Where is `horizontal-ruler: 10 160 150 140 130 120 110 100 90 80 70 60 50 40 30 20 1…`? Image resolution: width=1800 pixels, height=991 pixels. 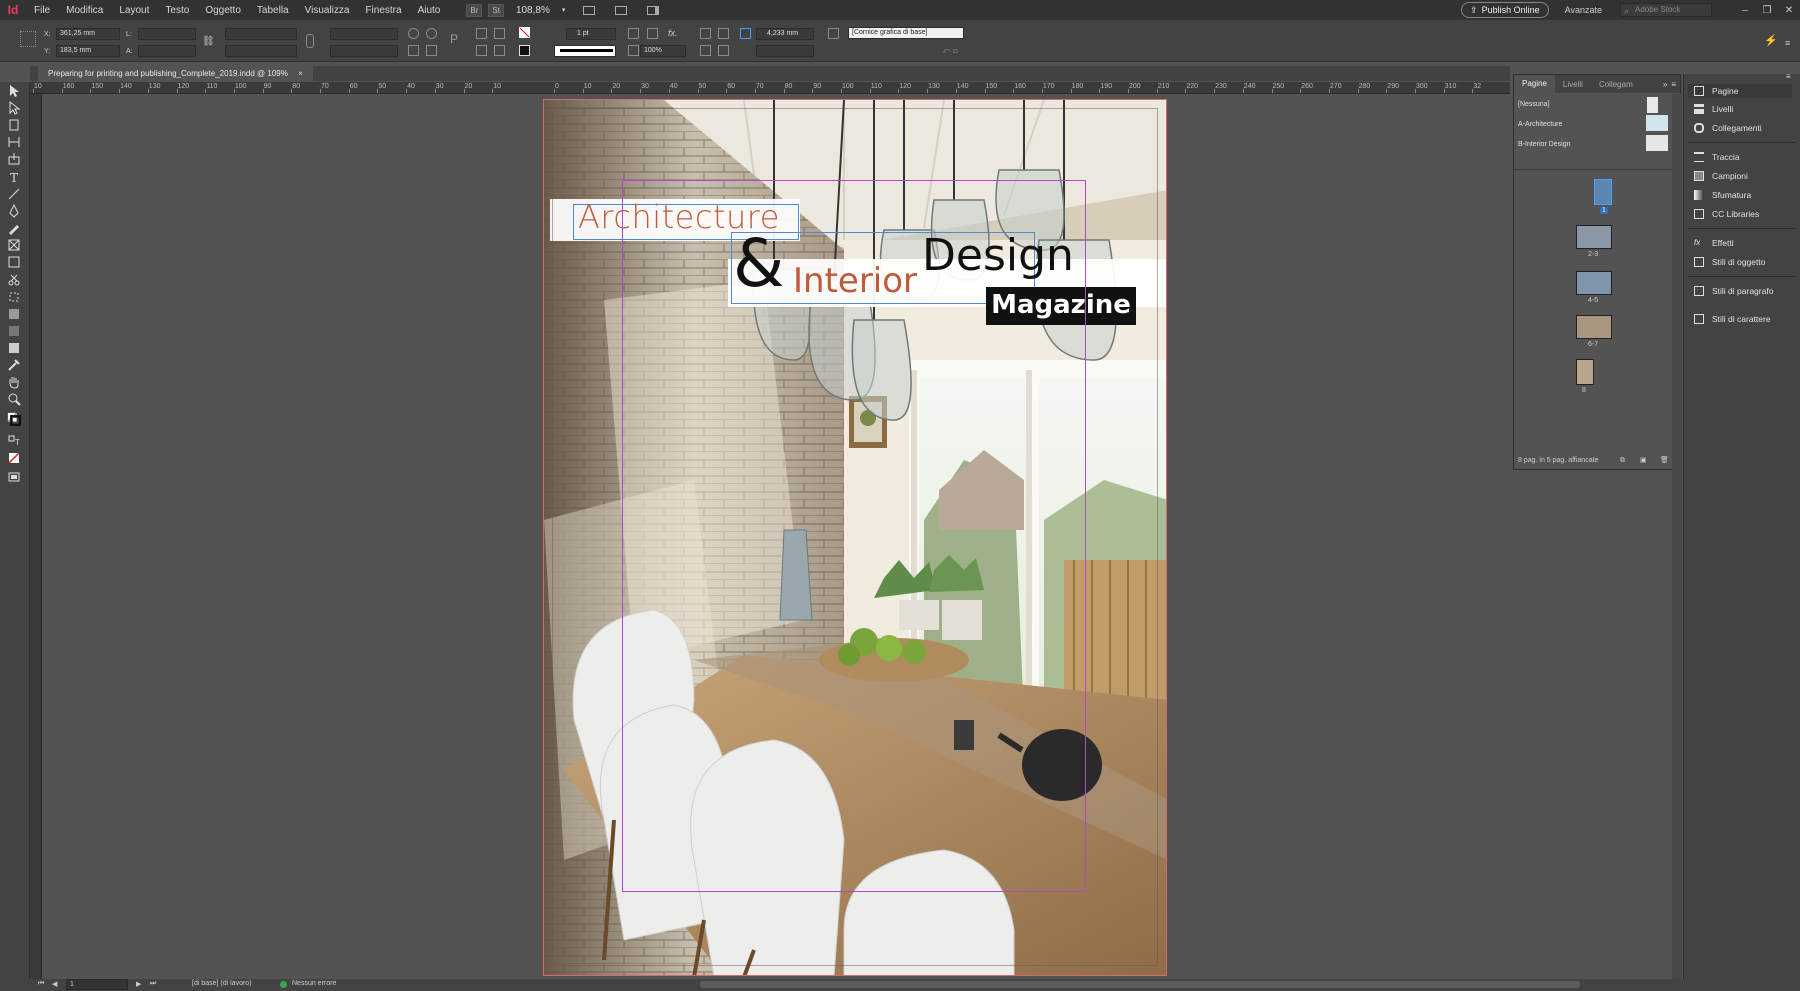
horizontal-ruler: 10 160 150 140 130 120 110 100 90 80 70 60 50 40 30 20 1… is located at coordinates (770, 88).